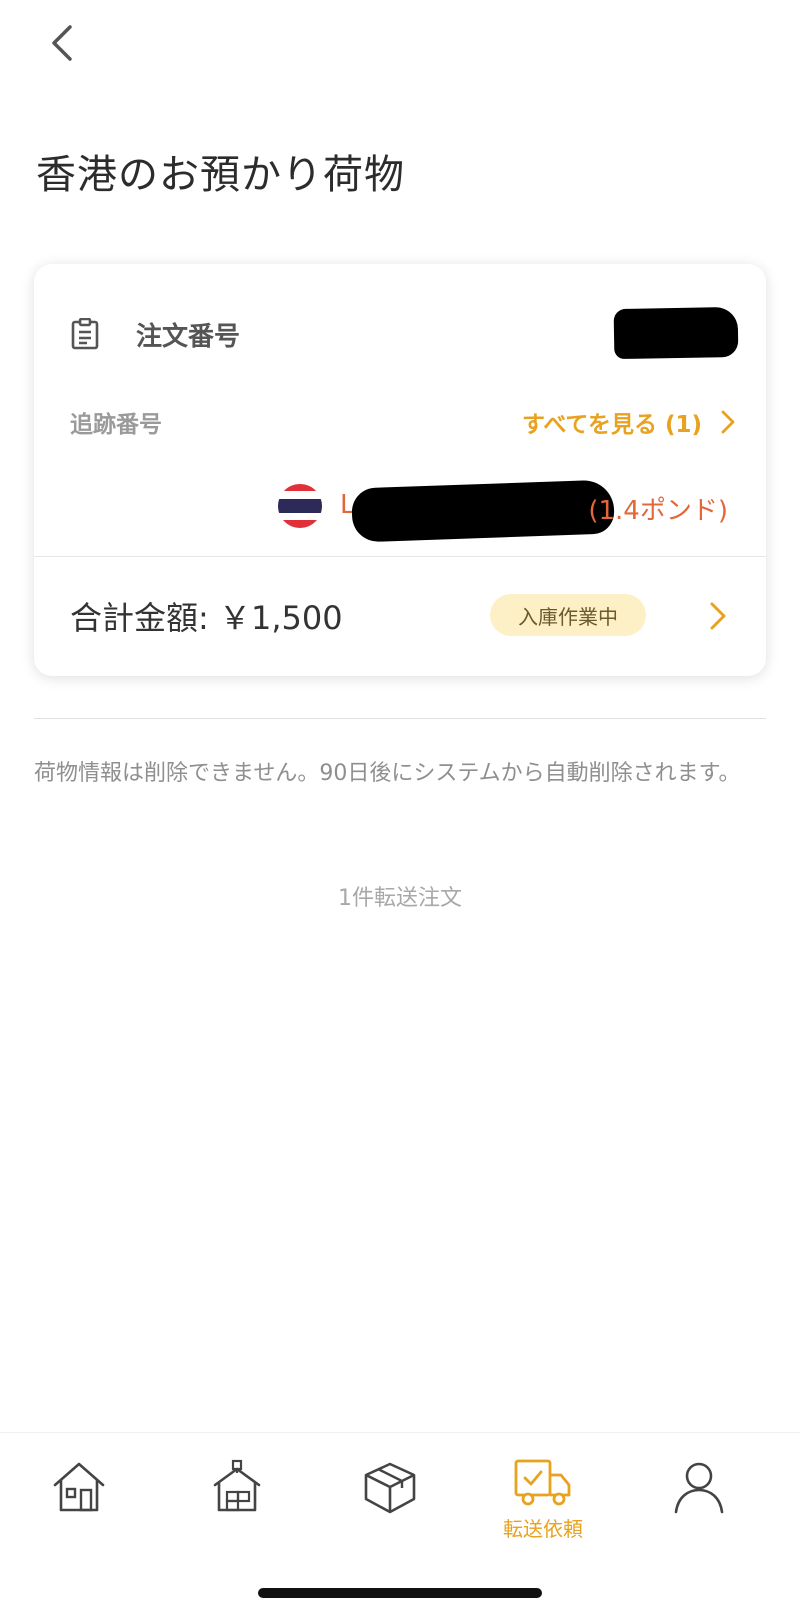 The width and height of the screenshot is (800, 1619). I want to click on tab-warehouse, so click(237, 1509).